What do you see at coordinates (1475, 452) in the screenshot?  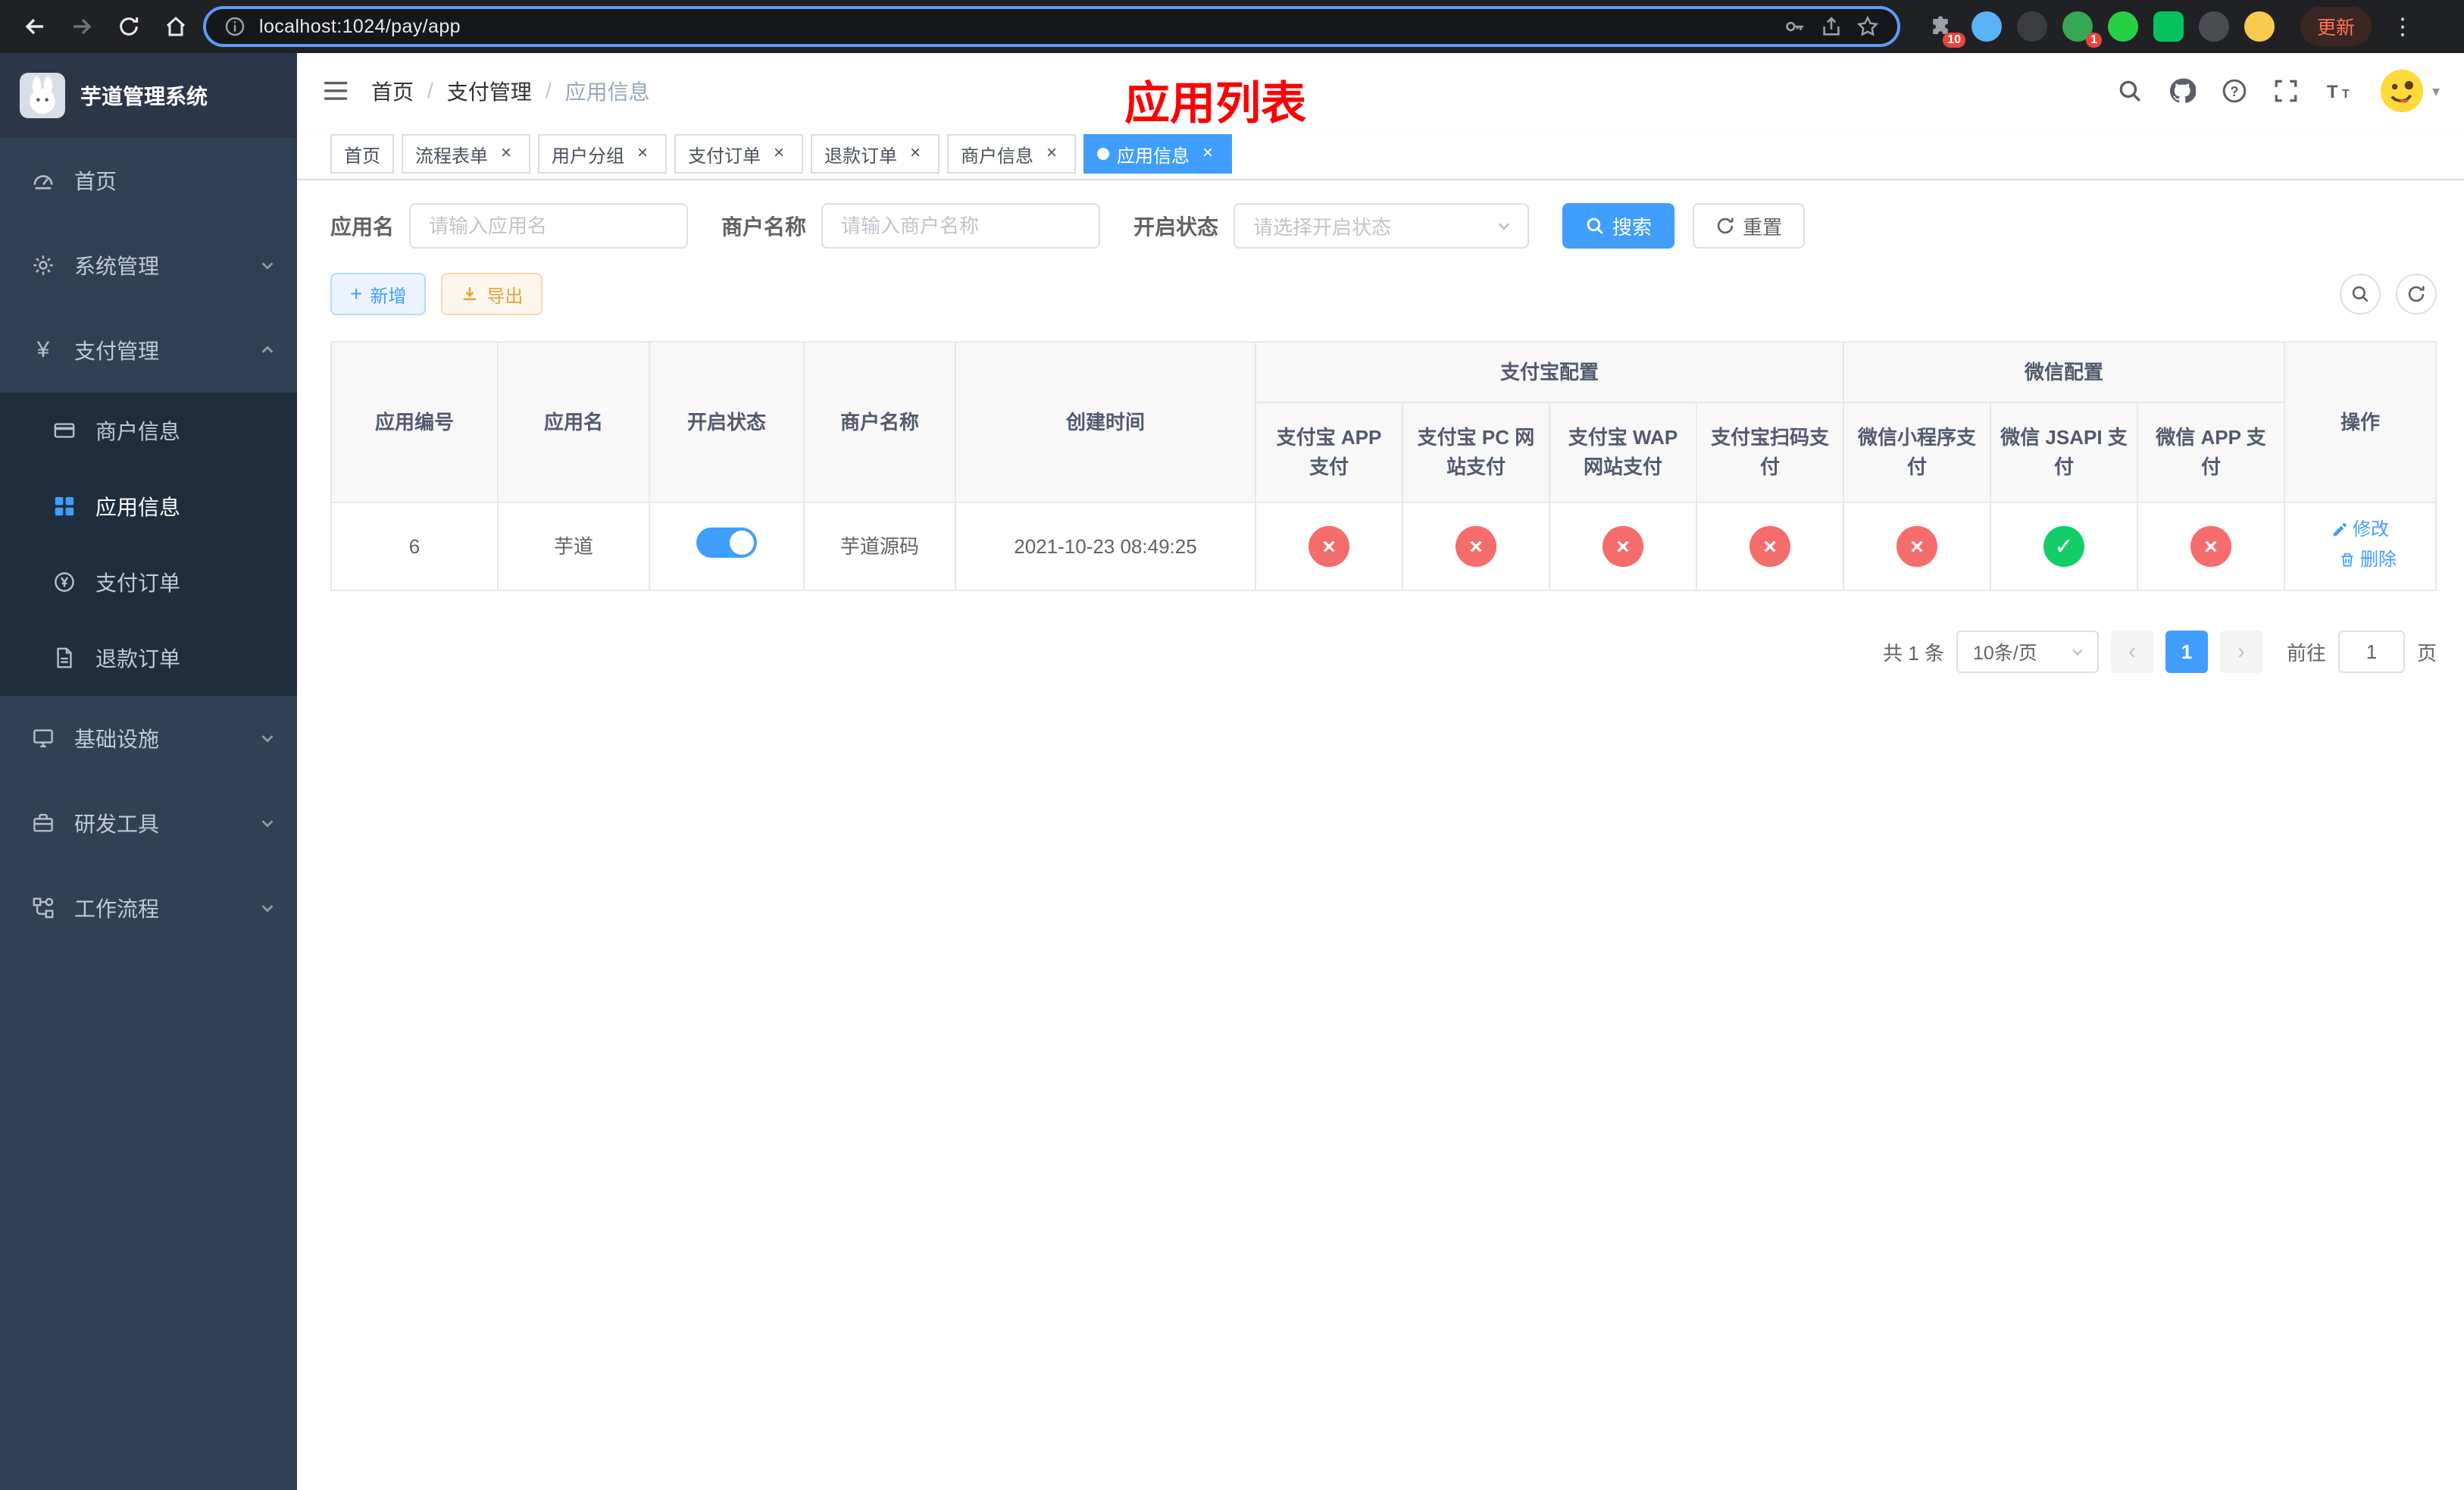 I see `header-alipay-pc: 支付宝 PC 网站支付` at bounding box center [1475, 452].